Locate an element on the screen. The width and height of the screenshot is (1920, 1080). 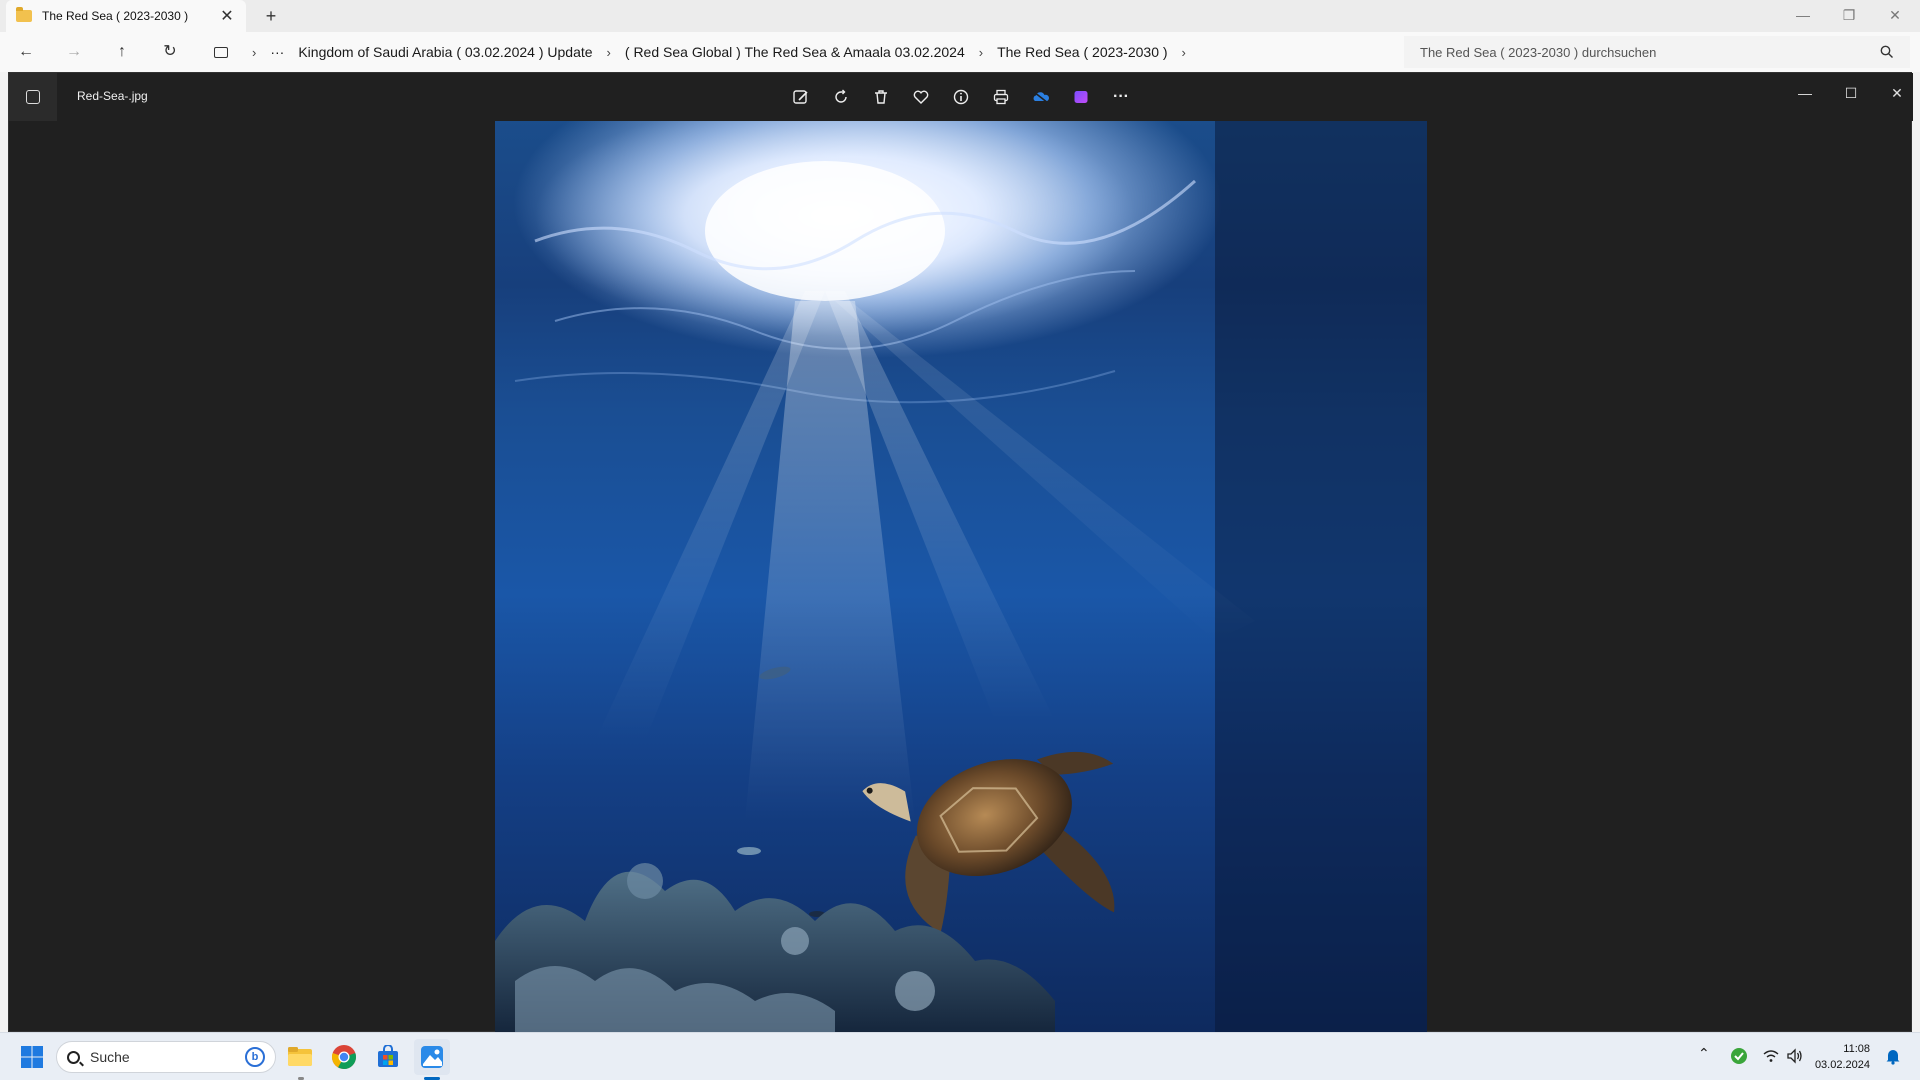
start-button is located at coordinates (32, 1057).